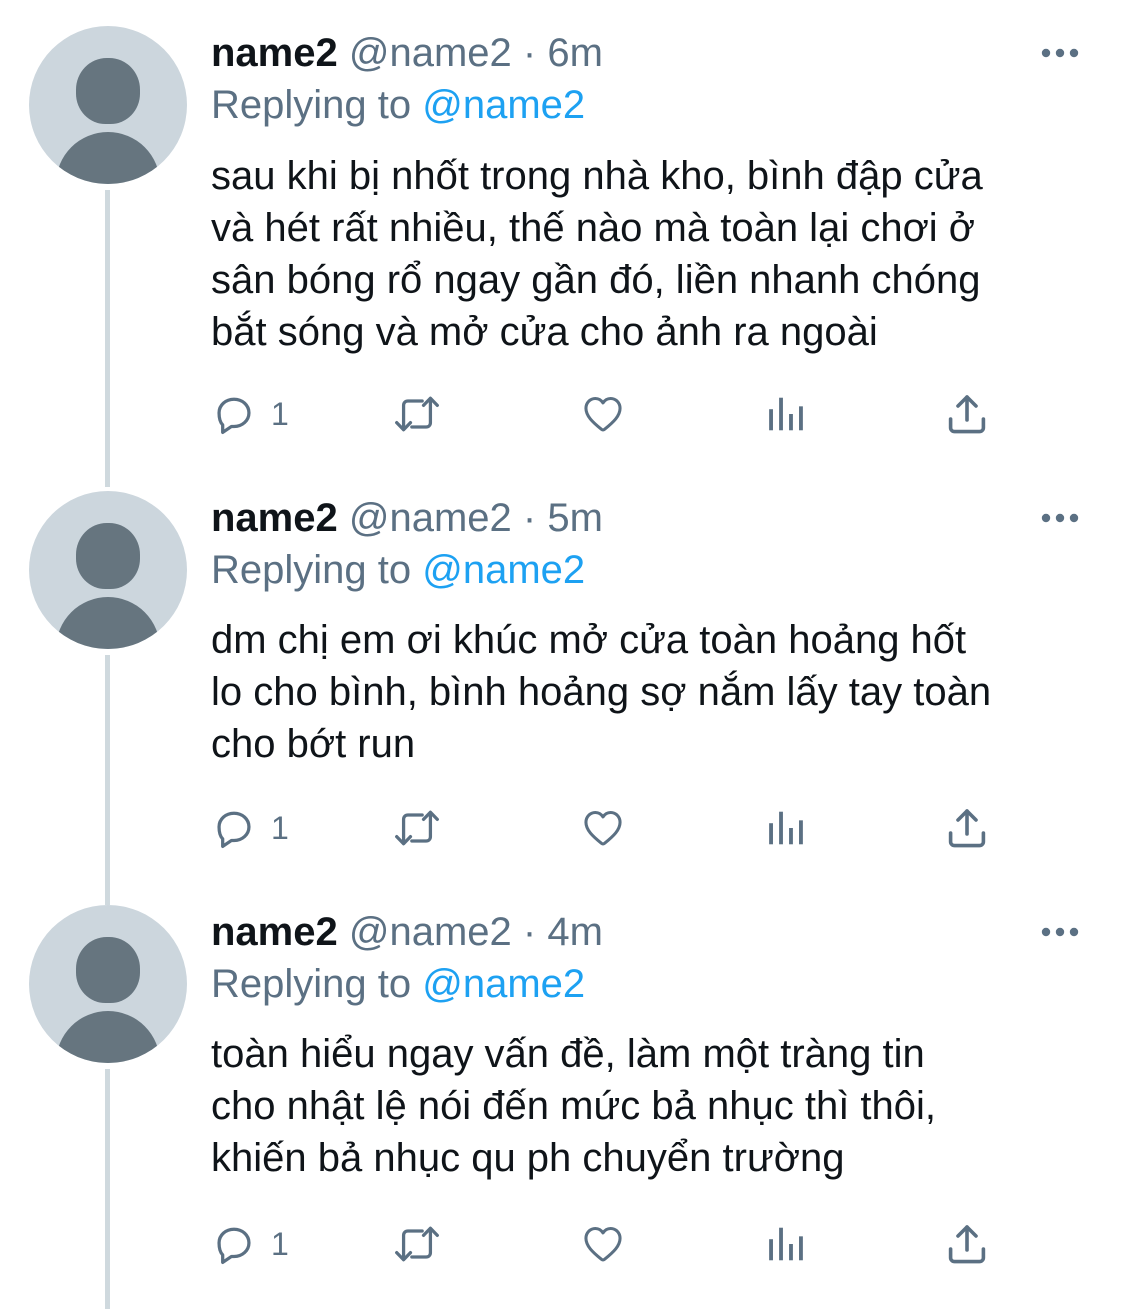 The image size is (1125, 1309). What do you see at coordinates (575, 518) in the screenshot?
I see `timestamp: 5m` at bounding box center [575, 518].